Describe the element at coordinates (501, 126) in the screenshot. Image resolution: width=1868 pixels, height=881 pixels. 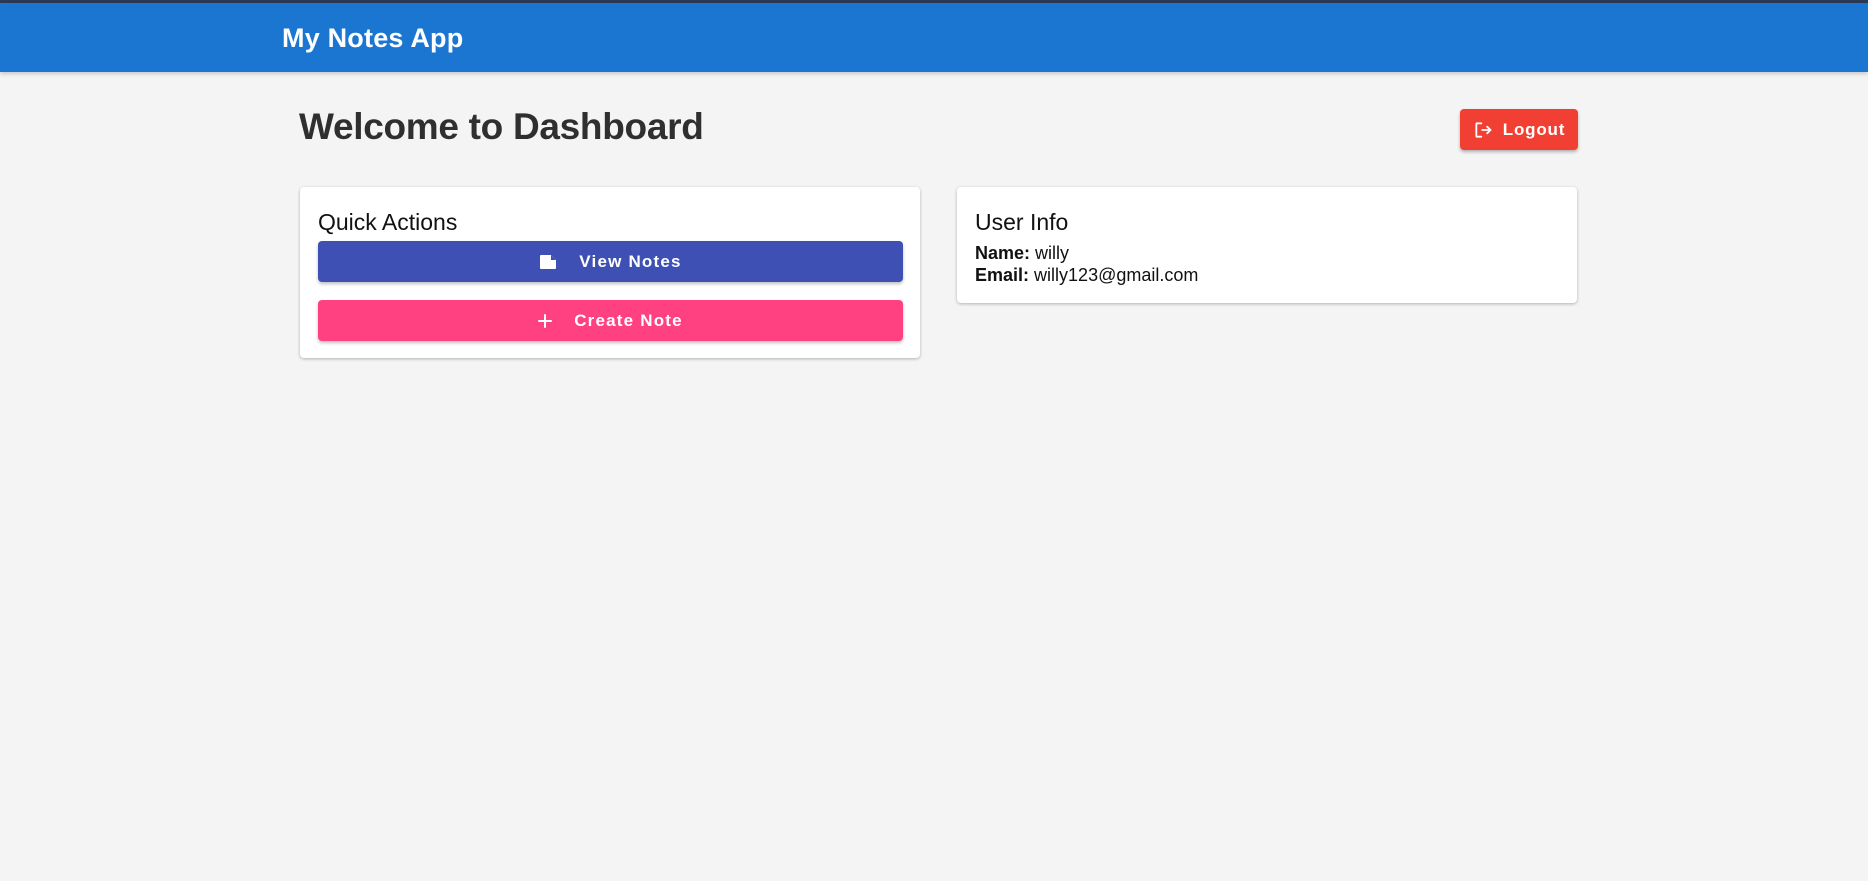
I see `page-title: Welcome to Dashboard` at that location.